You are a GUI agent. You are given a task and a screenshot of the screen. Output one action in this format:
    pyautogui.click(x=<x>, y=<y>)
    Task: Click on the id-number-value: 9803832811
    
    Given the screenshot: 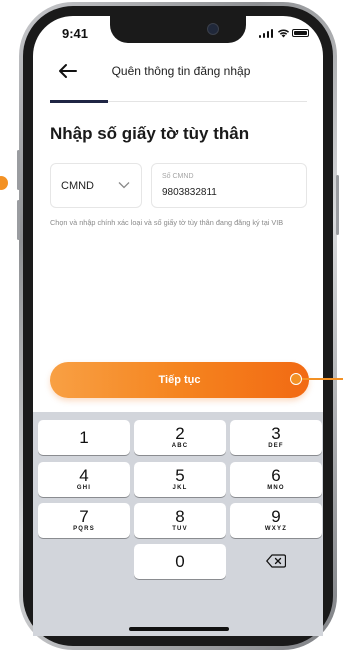 What is the action you would take?
    pyautogui.click(x=189, y=192)
    